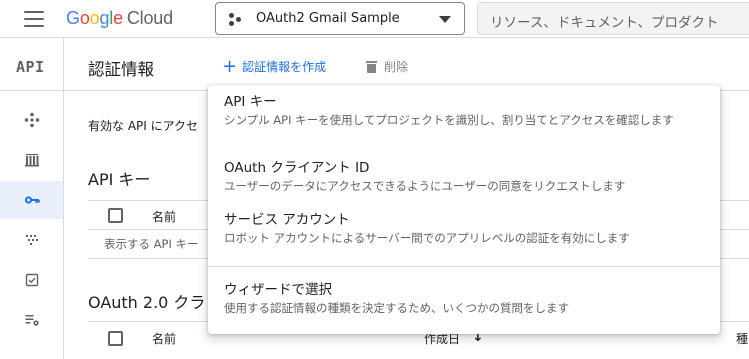 This screenshot has width=749, height=359. I want to click on menu-item-title: ウィザードで選択, so click(278, 290).